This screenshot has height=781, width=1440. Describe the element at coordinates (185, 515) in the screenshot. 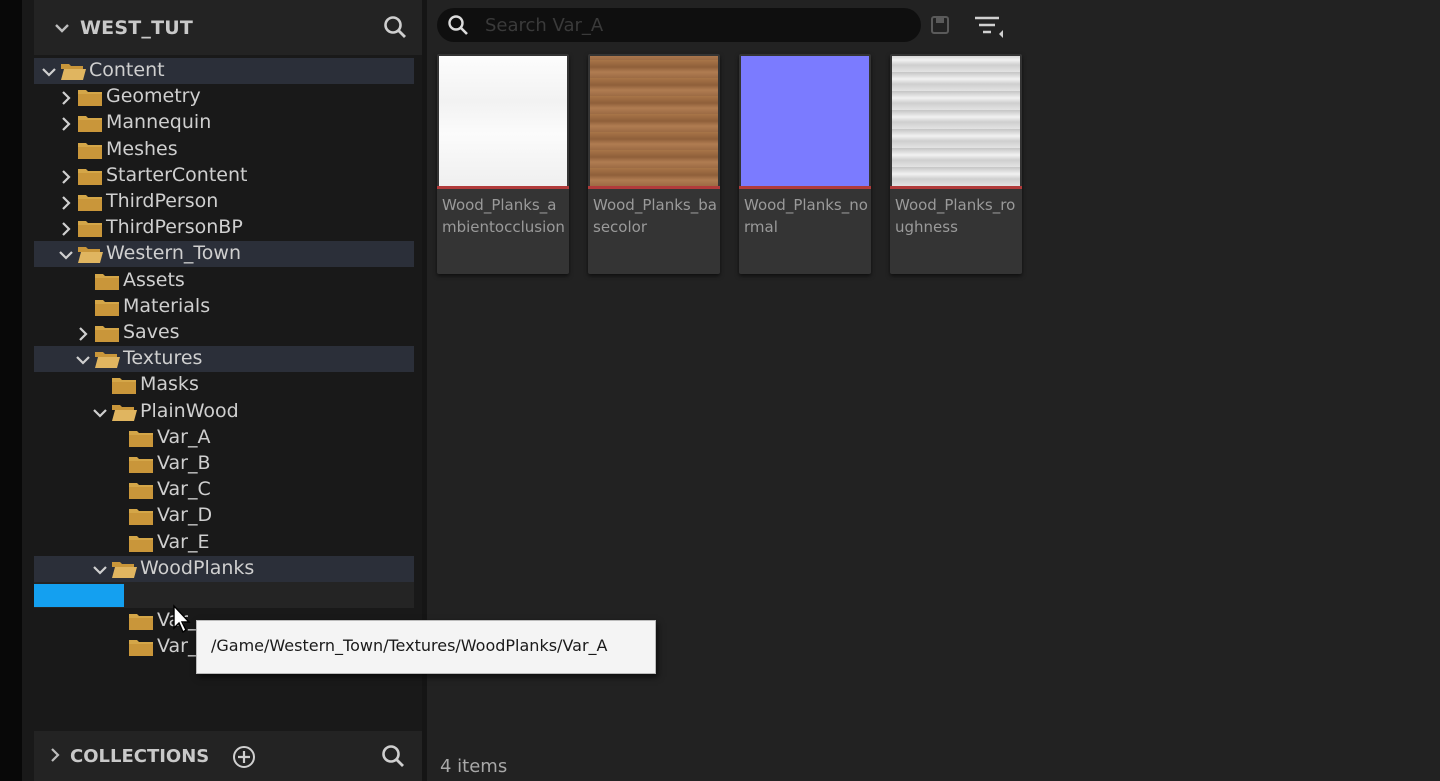

I see `tree-row-label: Var_D` at that location.